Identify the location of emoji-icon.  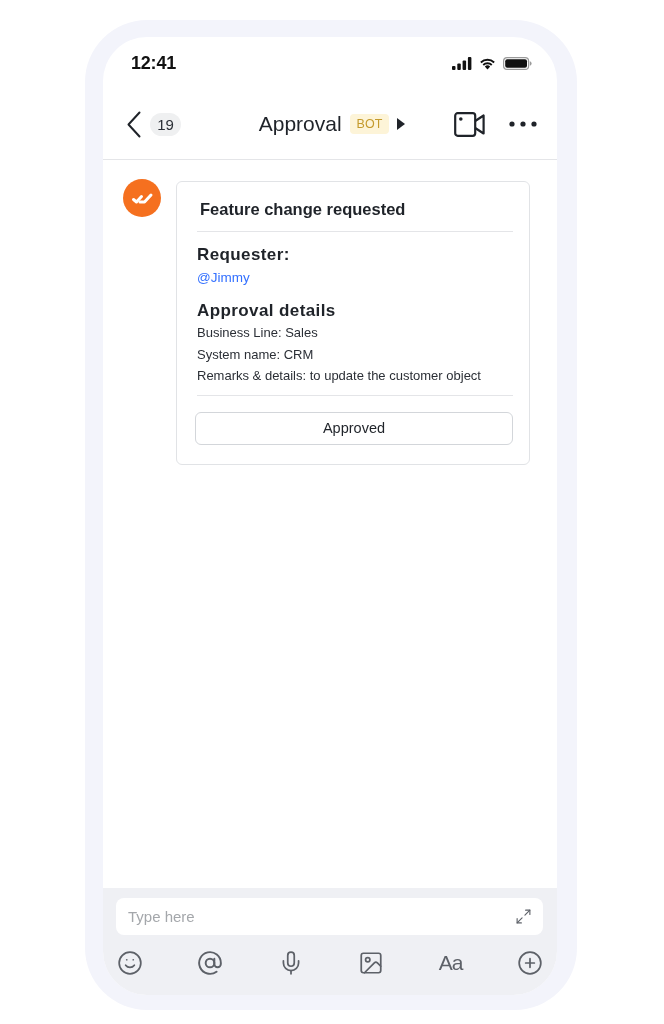
(130, 963).